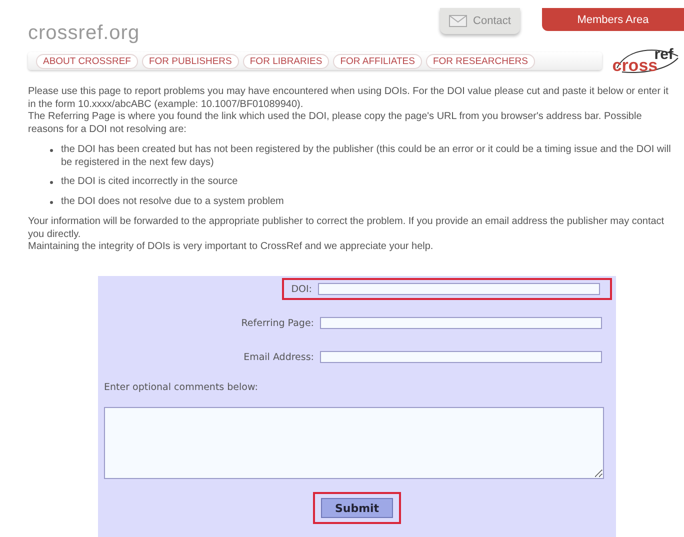 This screenshot has height=537, width=684. What do you see at coordinates (279, 357) in the screenshot?
I see `field-label: Email Address:` at bounding box center [279, 357].